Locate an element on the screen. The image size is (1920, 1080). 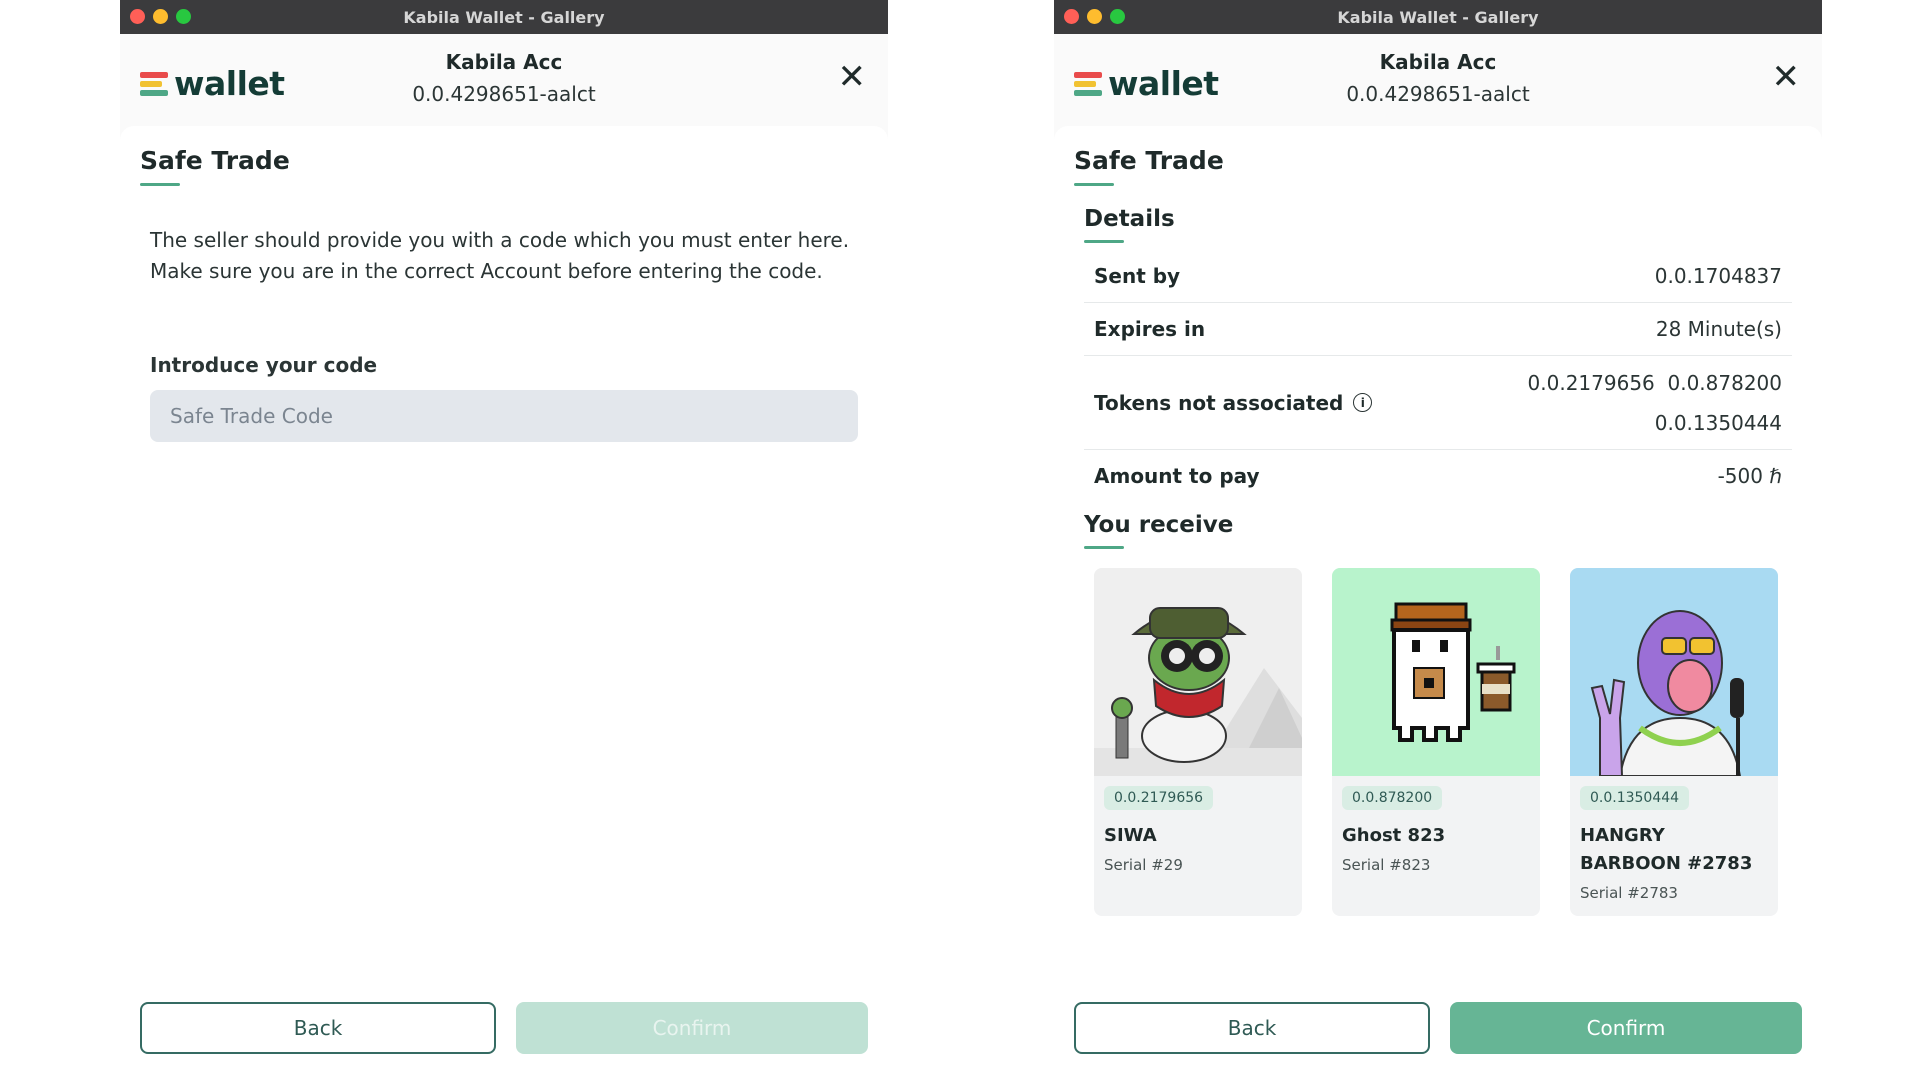
nft-serial: Serial #29 is located at coordinates (1143, 865).